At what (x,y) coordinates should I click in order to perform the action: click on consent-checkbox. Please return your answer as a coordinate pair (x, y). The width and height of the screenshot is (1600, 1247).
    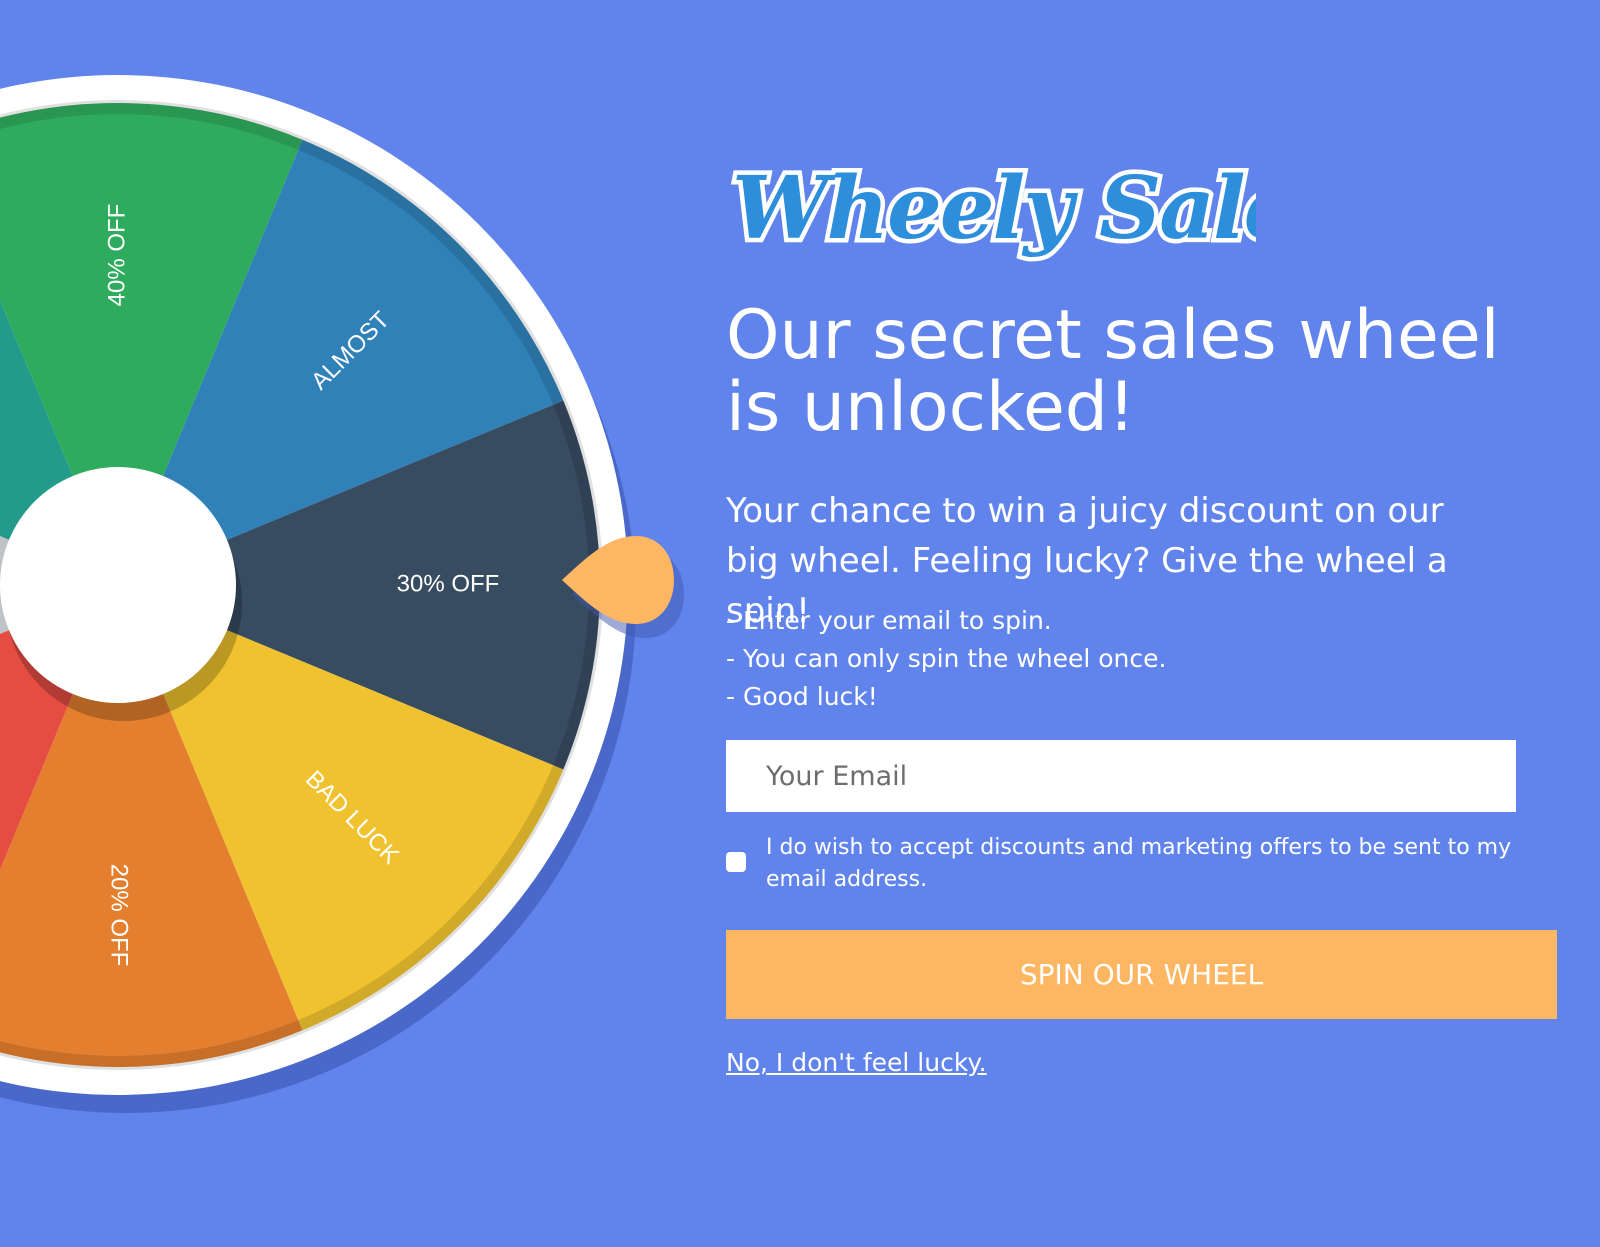
    Looking at the image, I should click on (736, 862).